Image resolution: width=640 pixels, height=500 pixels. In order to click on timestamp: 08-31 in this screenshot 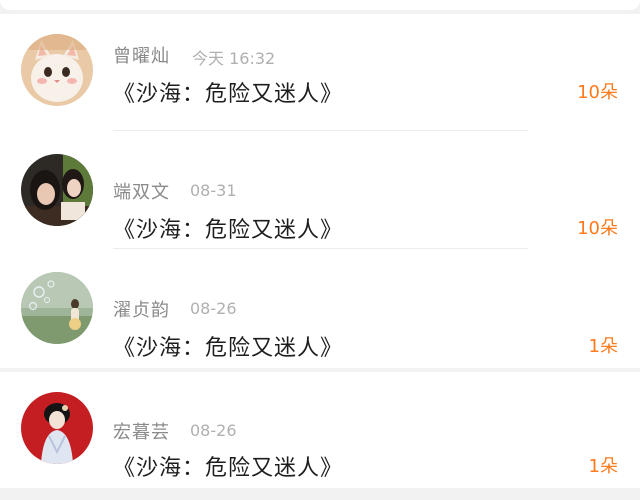, I will do `click(213, 190)`.